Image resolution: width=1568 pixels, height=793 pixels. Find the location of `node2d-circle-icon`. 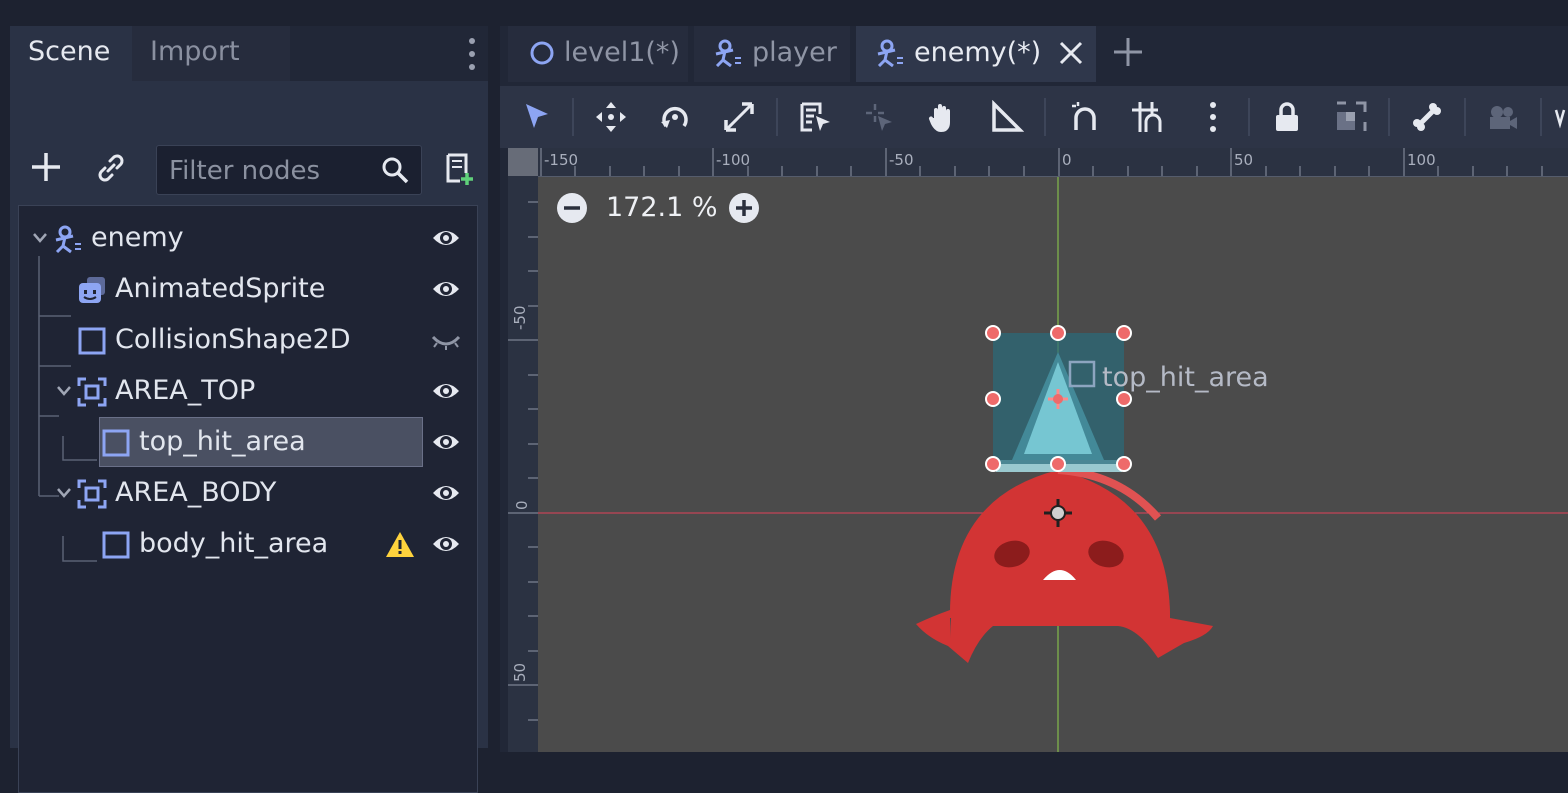

node2d-circle-icon is located at coordinates (542, 53).